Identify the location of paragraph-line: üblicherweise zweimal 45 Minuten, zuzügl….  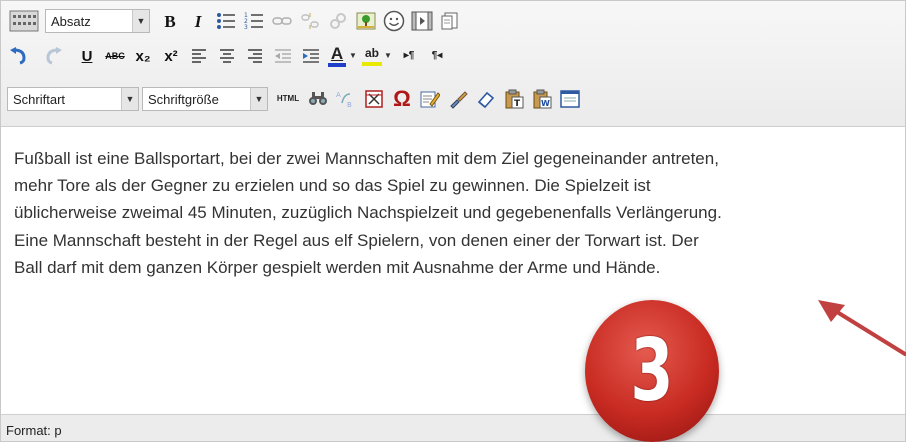
(368, 213).